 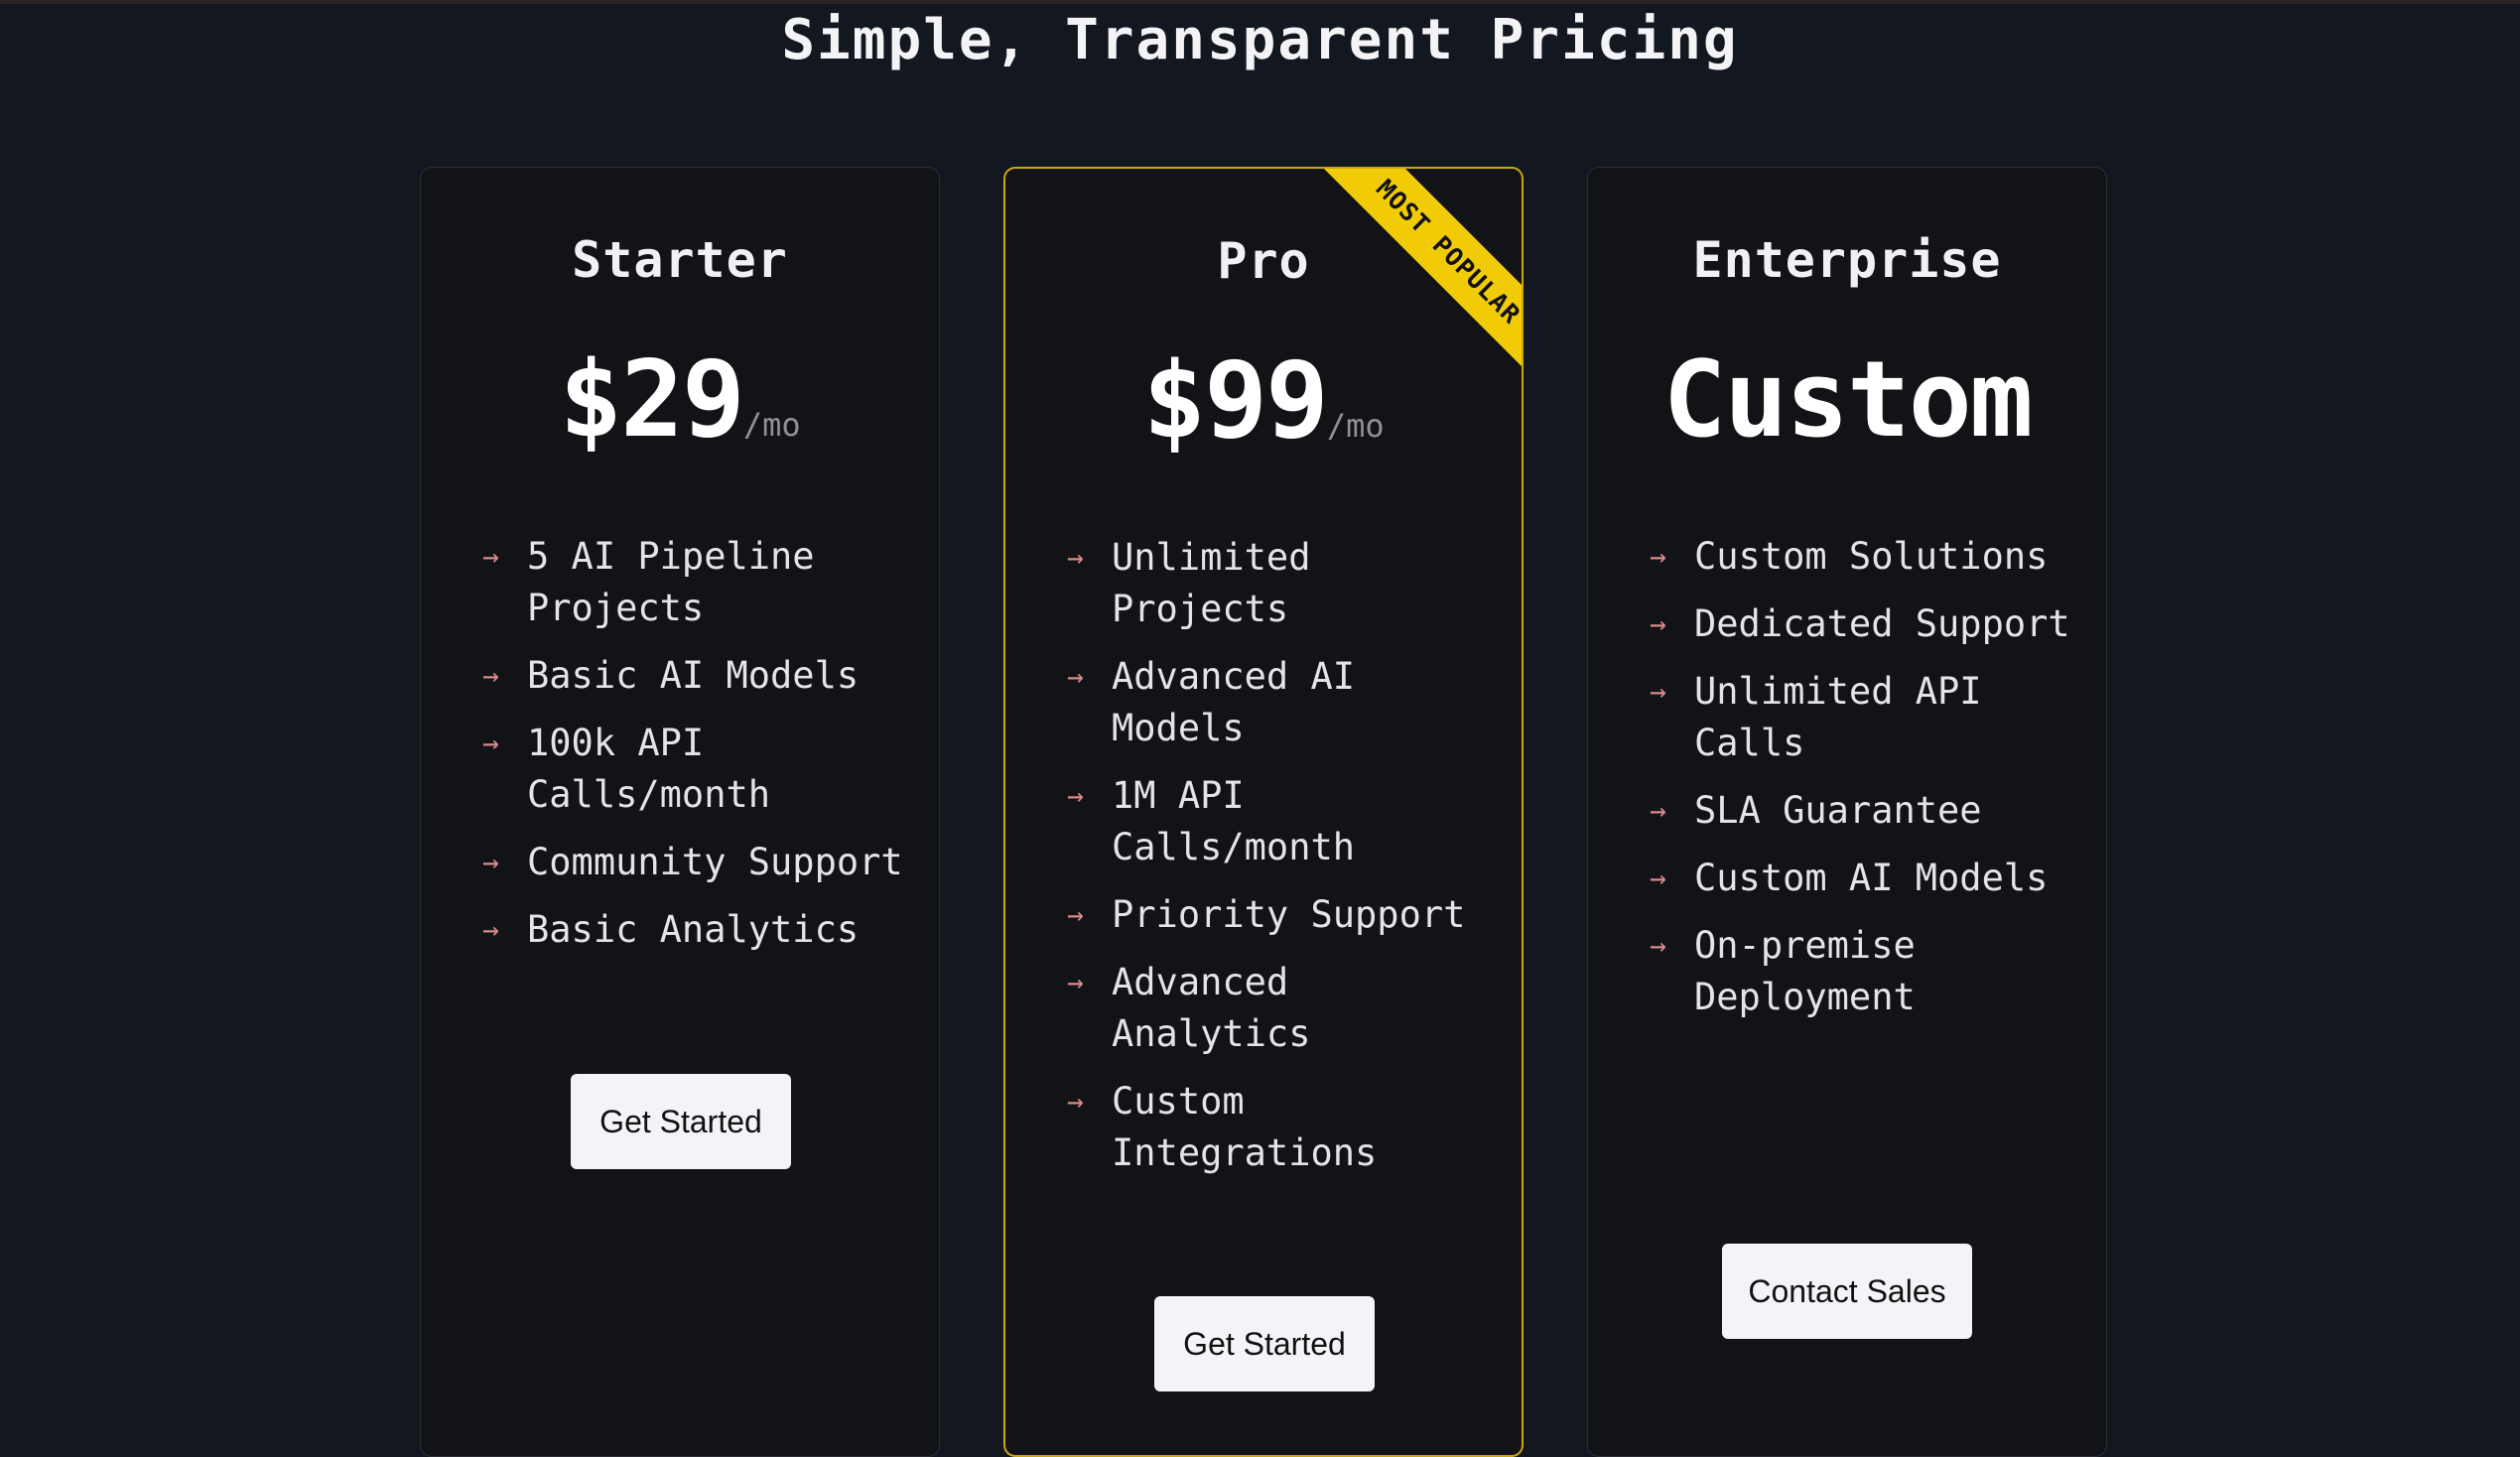 I want to click on feature-item: → SLA Guarantee, so click(x=1868, y=811).